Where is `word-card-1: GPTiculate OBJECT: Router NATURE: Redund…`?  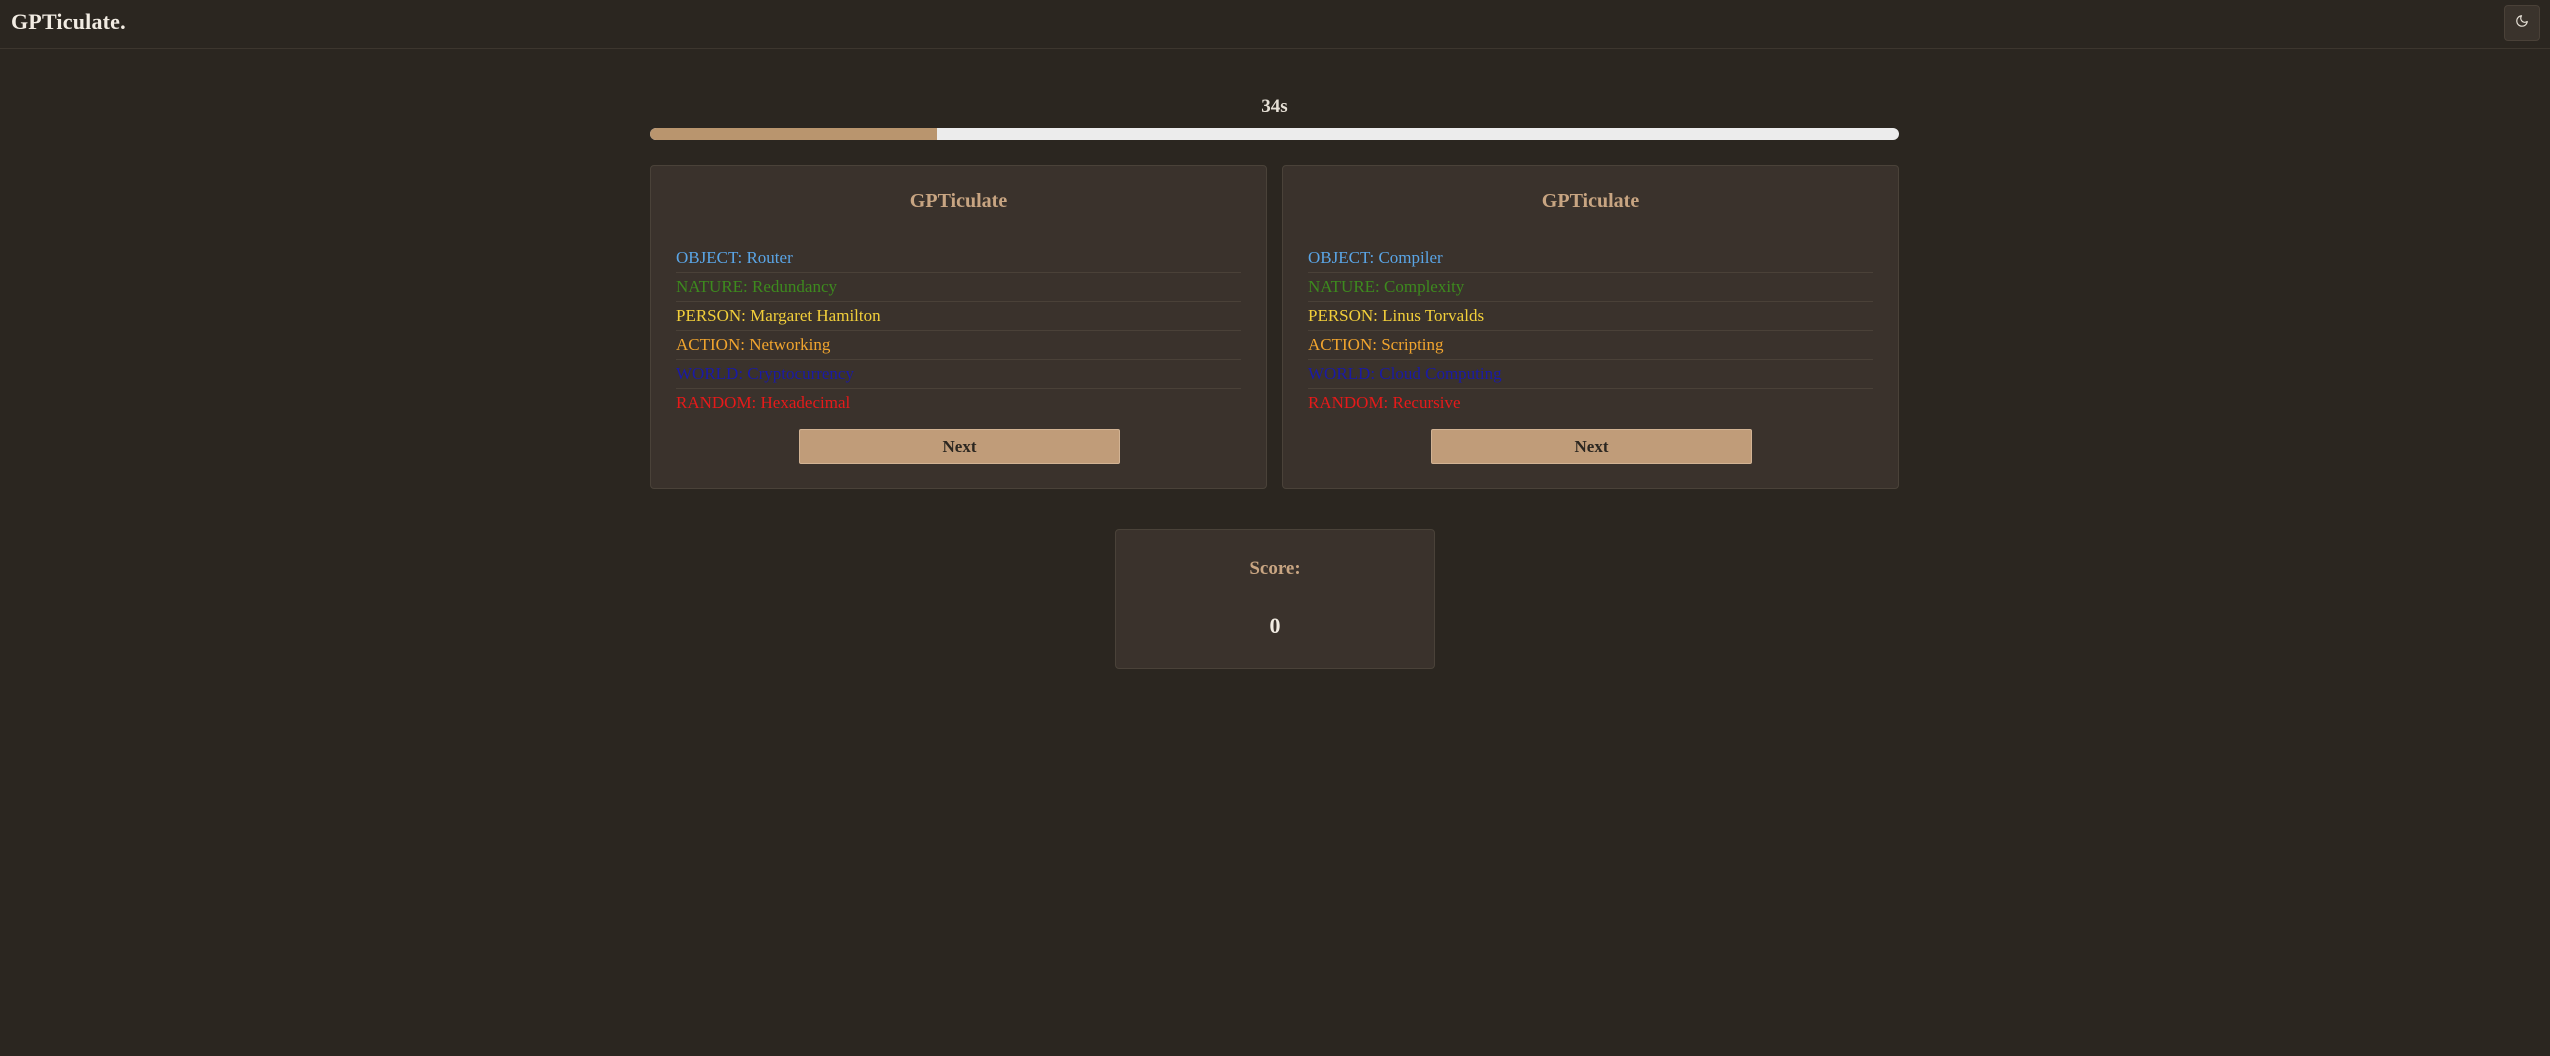 word-card-1: GPTiculate OBJECT: Router NATURE: Redund… is located at coordinates (958, 327).